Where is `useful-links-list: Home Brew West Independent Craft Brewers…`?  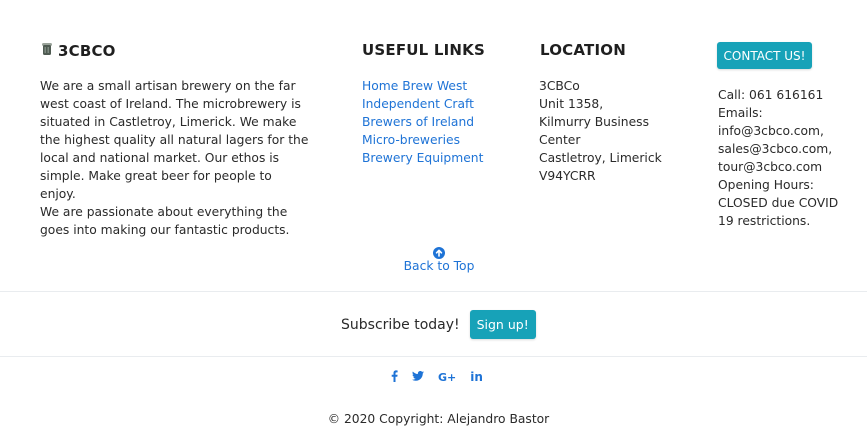
useful-links-list: Home Brew West Independent Craft Brewers… is located at coordinates (422, 122).